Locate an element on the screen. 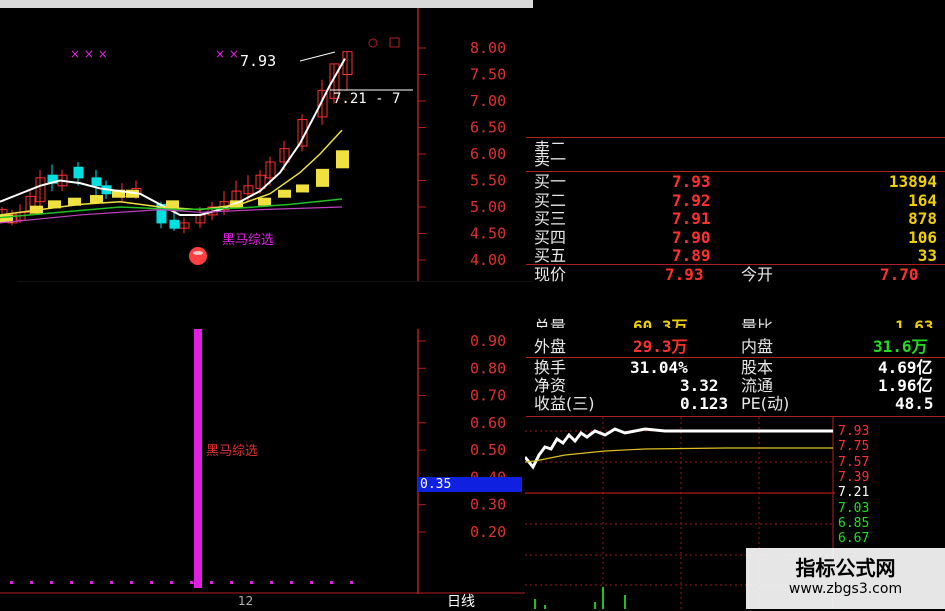 The width and height of the screenshot is (945, 611). indicator-tick-label: 0.50 is located at coordinates (488, 450).